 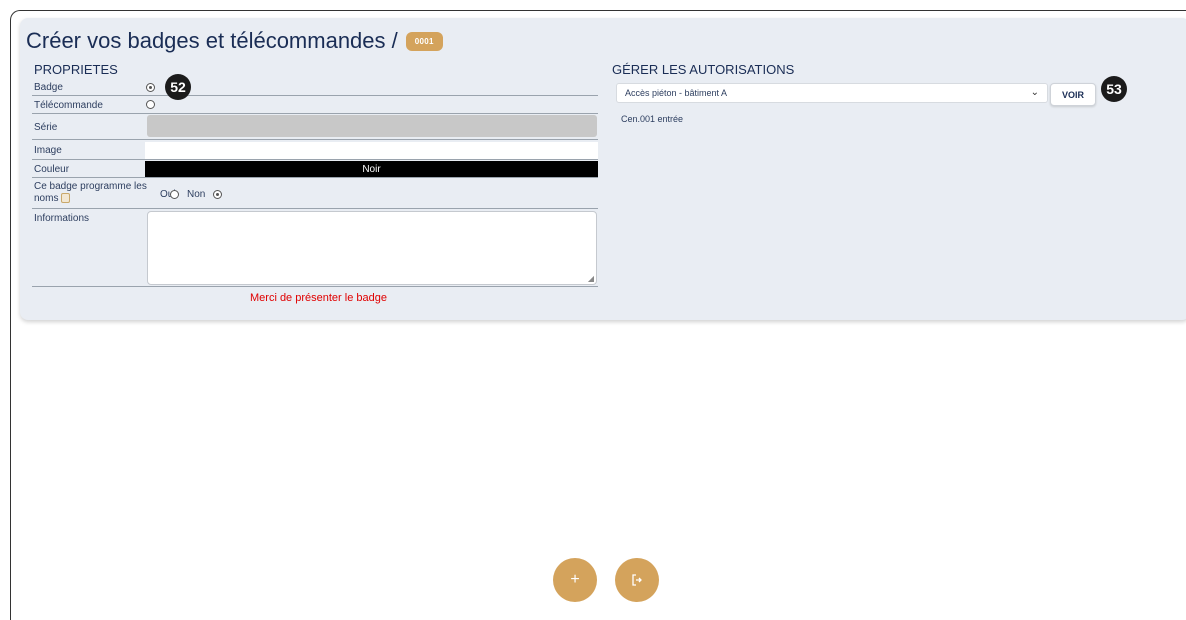 What do you see at coordinates (315, 88) in the screenshot?
I see `badge-row: Badge` at bounding box center [315, 88].